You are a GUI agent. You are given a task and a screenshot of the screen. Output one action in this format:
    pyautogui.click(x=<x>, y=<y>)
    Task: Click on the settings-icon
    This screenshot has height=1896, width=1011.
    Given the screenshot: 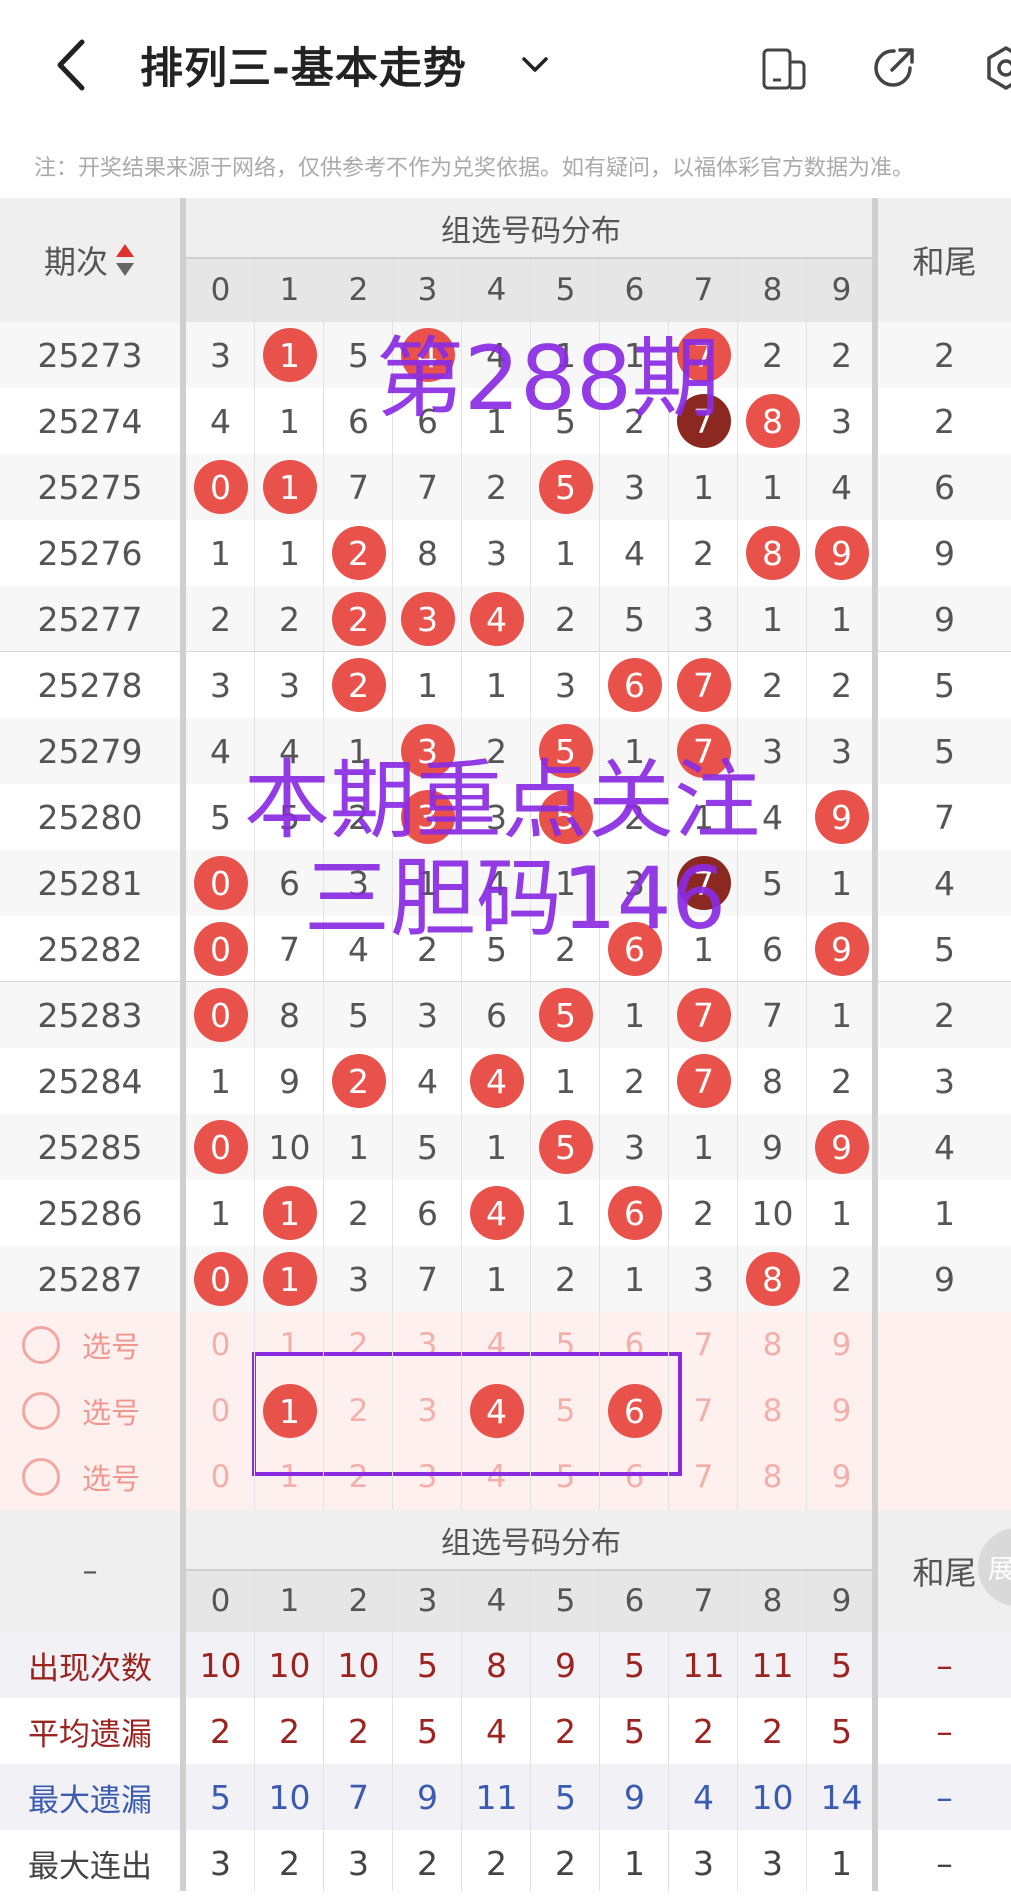 What is the action you would take?
    pyautogui.click(x=996, y=68)
    